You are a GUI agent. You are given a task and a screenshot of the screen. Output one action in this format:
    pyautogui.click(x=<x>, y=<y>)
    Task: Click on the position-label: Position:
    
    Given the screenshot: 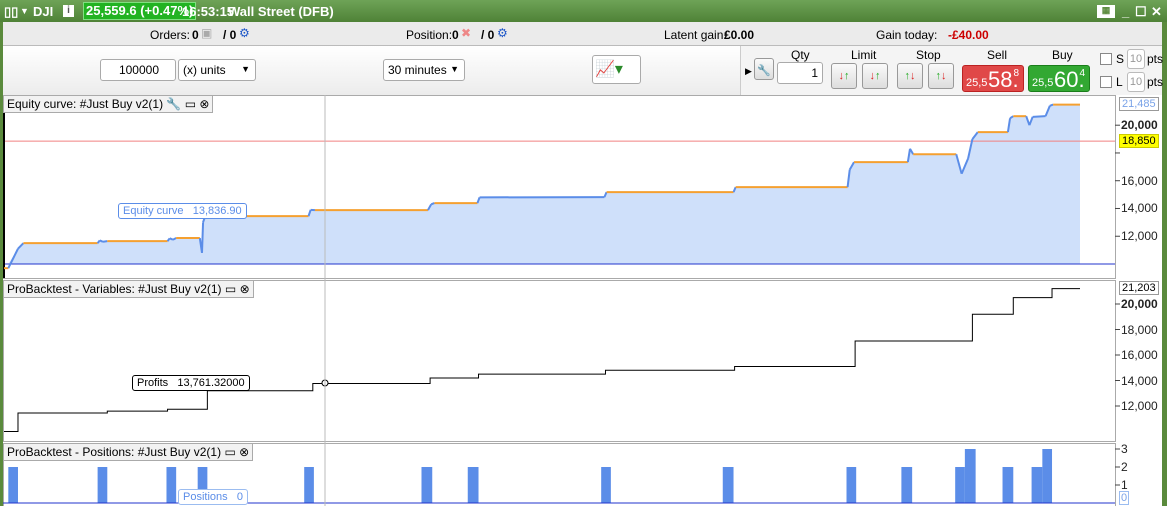 What is the action you would take?
    pyautogui.click(x=429, y=35)
    